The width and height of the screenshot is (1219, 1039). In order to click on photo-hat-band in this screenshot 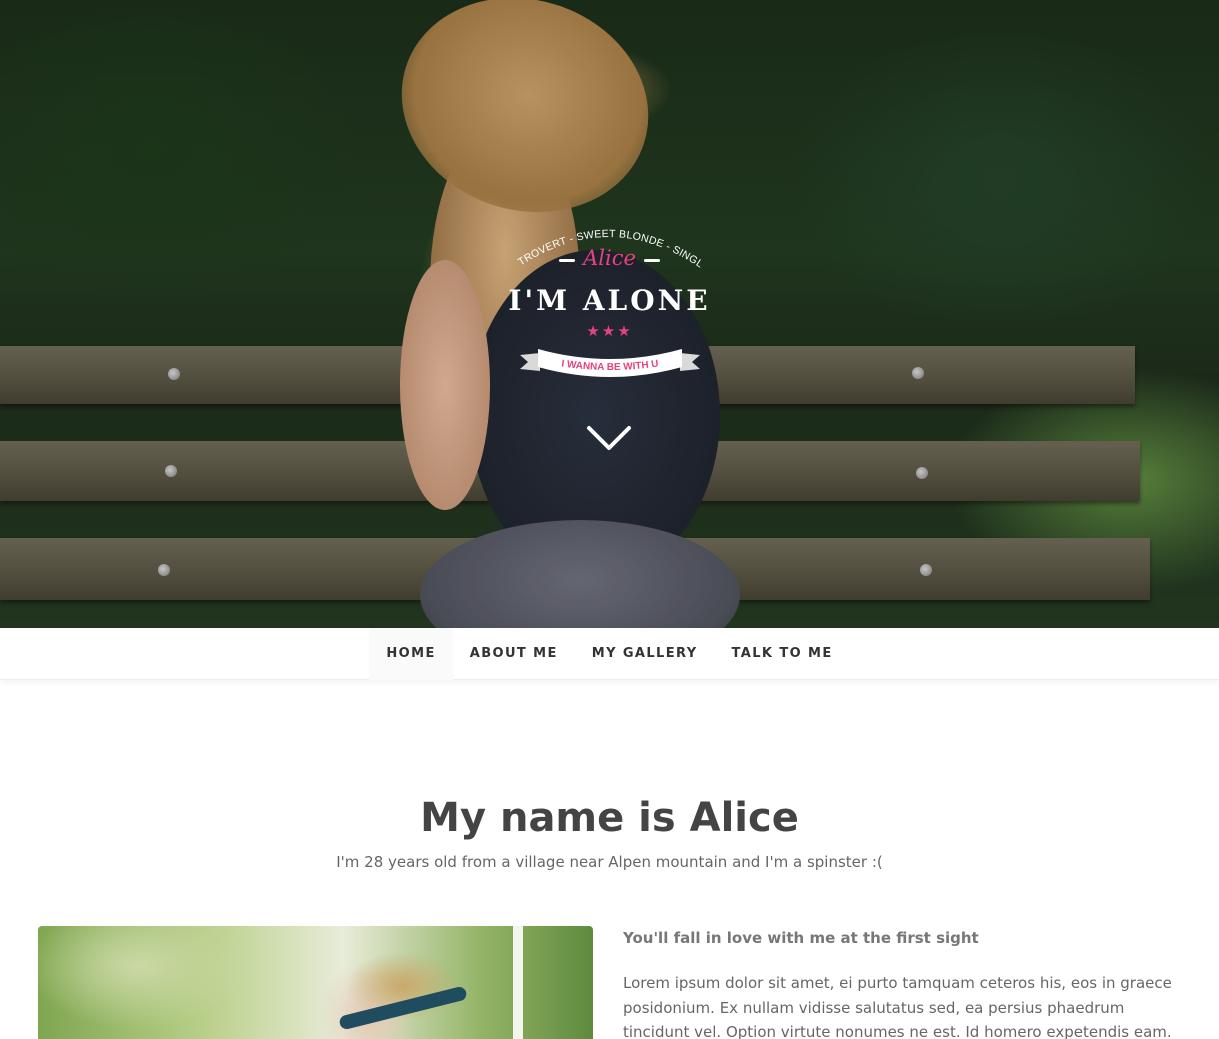, I will do `click(403, 1008)`.